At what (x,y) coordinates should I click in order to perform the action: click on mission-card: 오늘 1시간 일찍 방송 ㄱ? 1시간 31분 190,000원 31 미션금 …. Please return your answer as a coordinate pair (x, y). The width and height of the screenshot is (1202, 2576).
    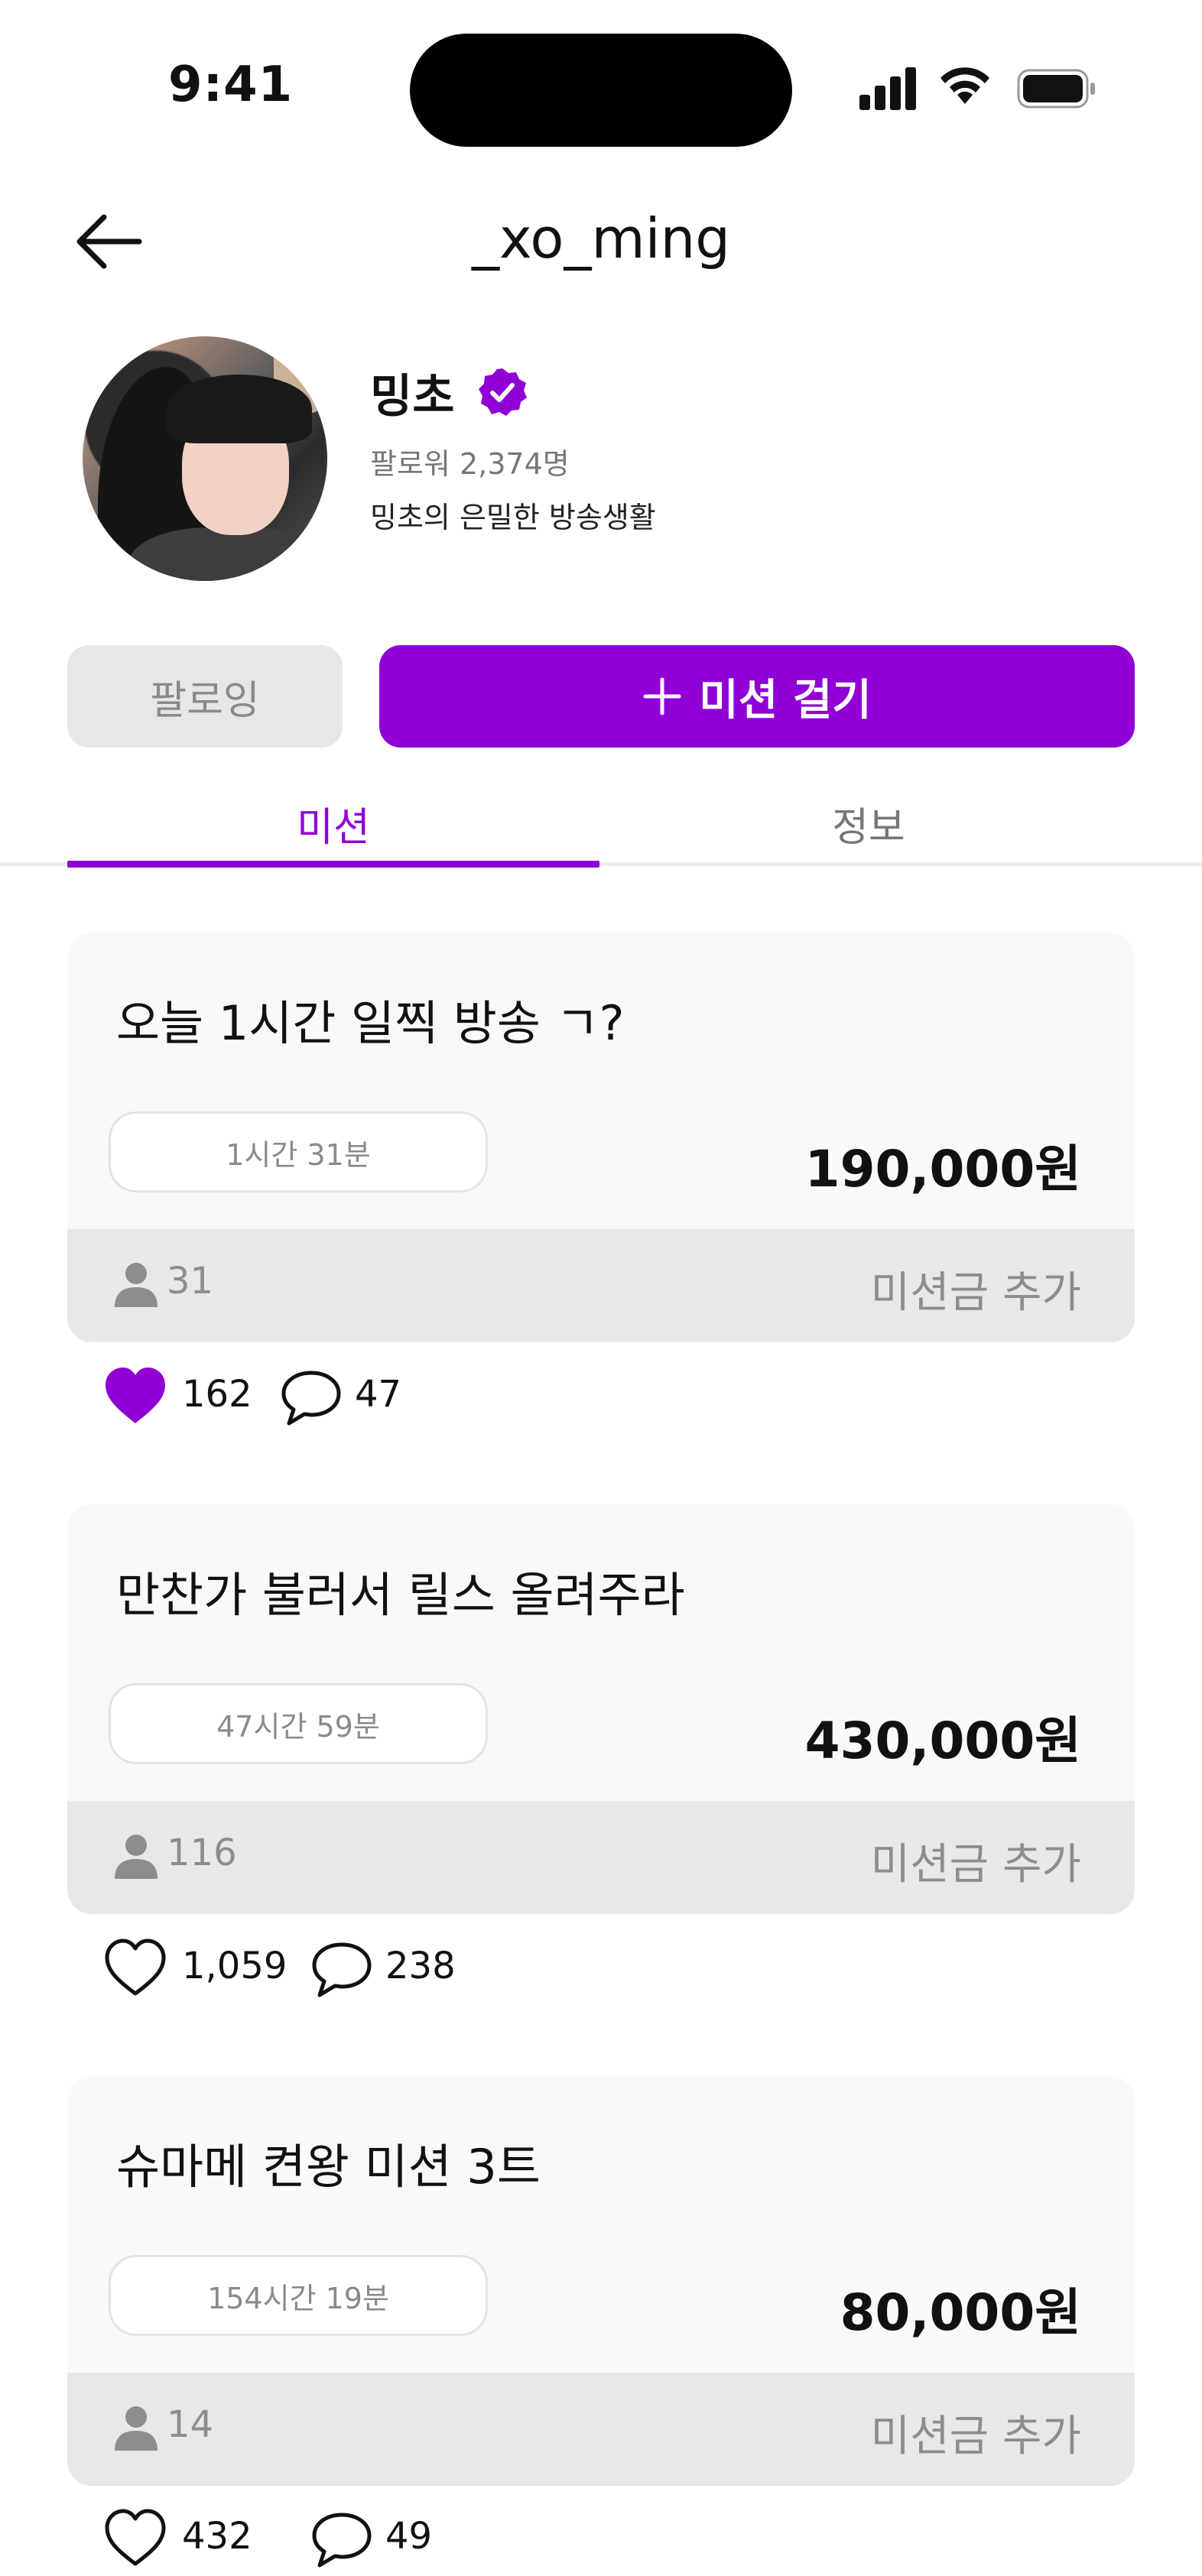
    Looking at the image, I should click on (601, 1137).